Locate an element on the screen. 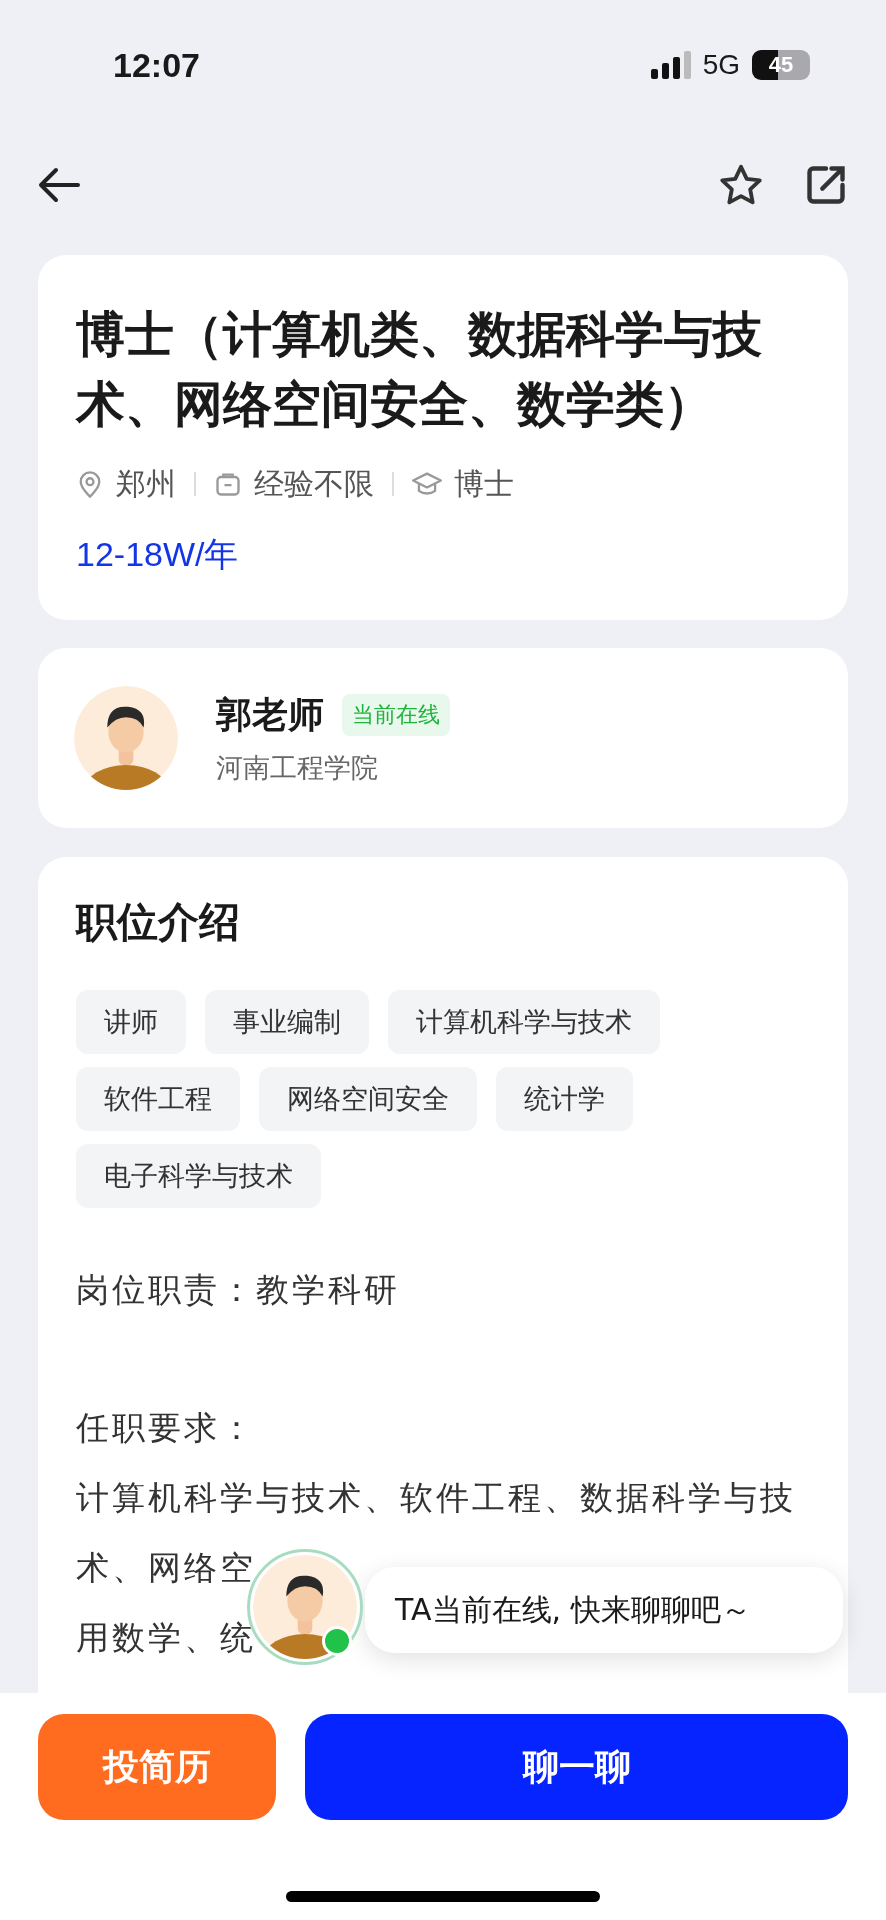 This screenshot has width=886, height=1920. recruiter-card: 郭老师 当前在线 河南工程学院 is located at coordinates (443, 738).